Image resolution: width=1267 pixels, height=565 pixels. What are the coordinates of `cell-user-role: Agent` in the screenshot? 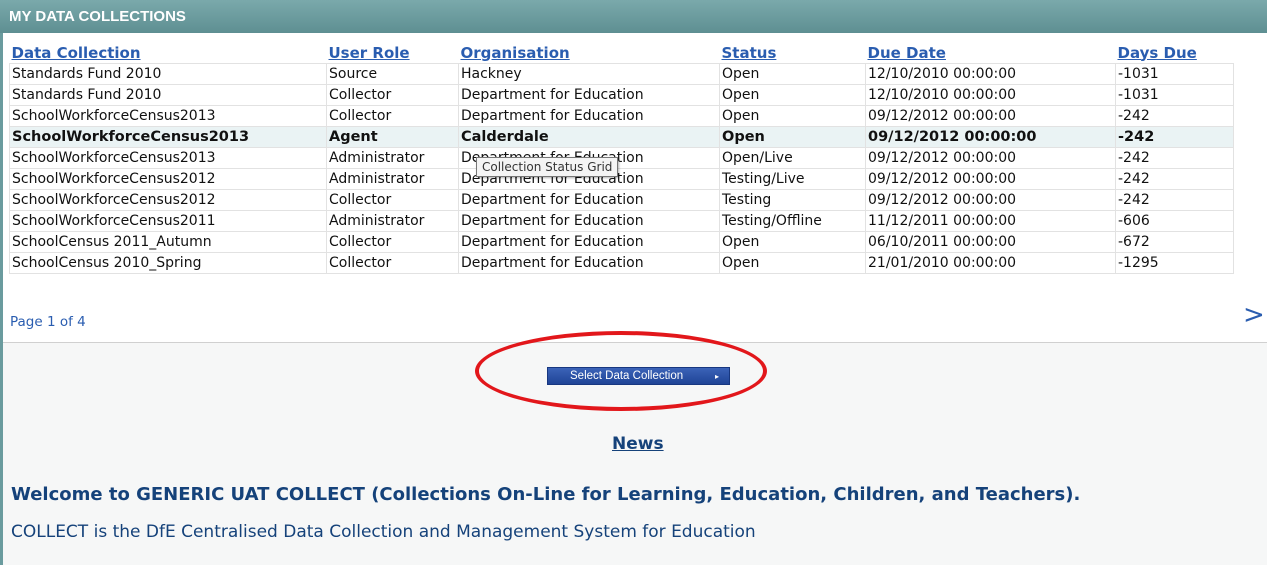 It's located at (392, 137).